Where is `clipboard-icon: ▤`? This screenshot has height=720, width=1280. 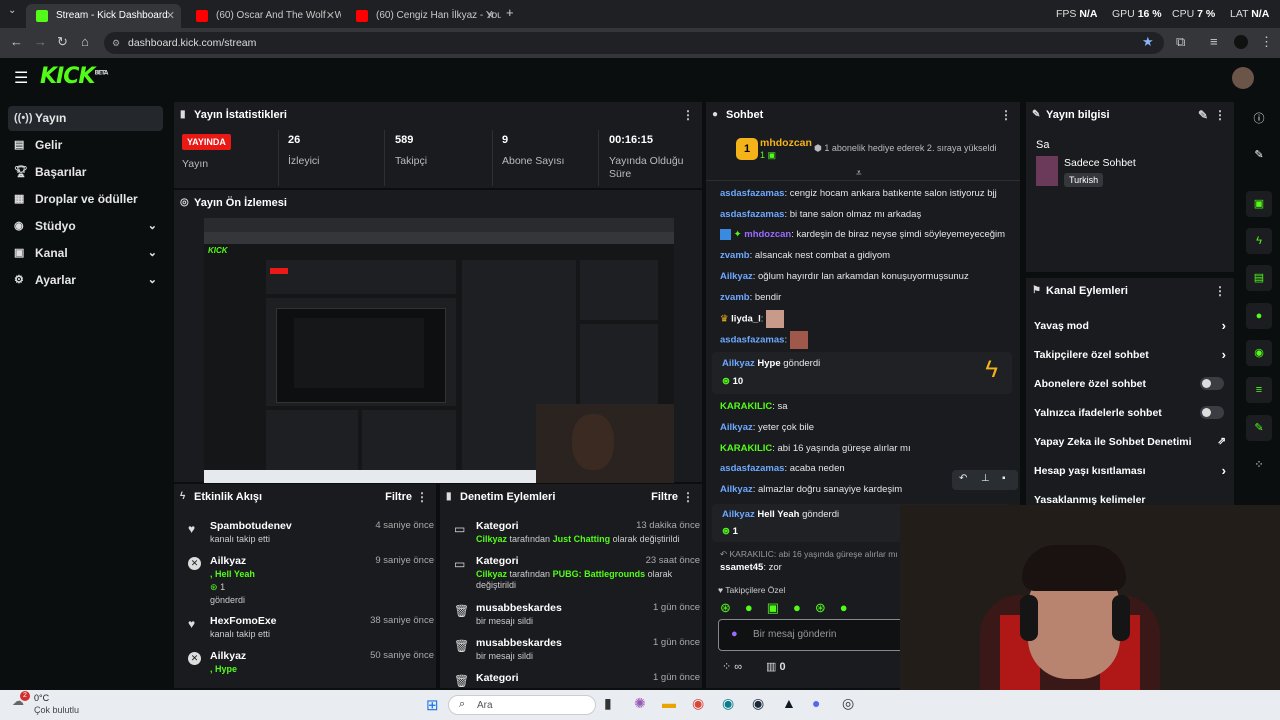 clipboard-icon: ▤ is located at coordinates (1259, 278).